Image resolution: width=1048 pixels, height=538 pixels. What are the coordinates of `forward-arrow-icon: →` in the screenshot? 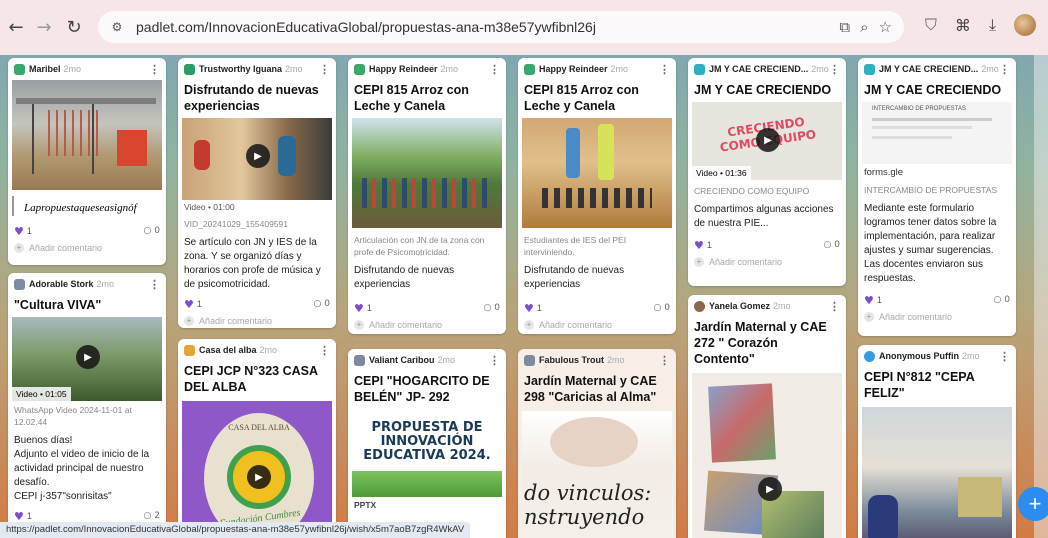 It's located at (44, 27).